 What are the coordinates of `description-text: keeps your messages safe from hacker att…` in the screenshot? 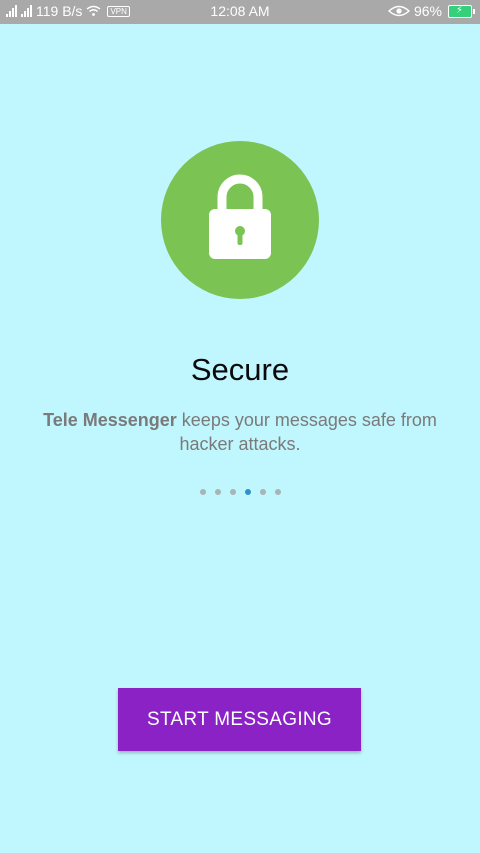 It's located at (306, 432).